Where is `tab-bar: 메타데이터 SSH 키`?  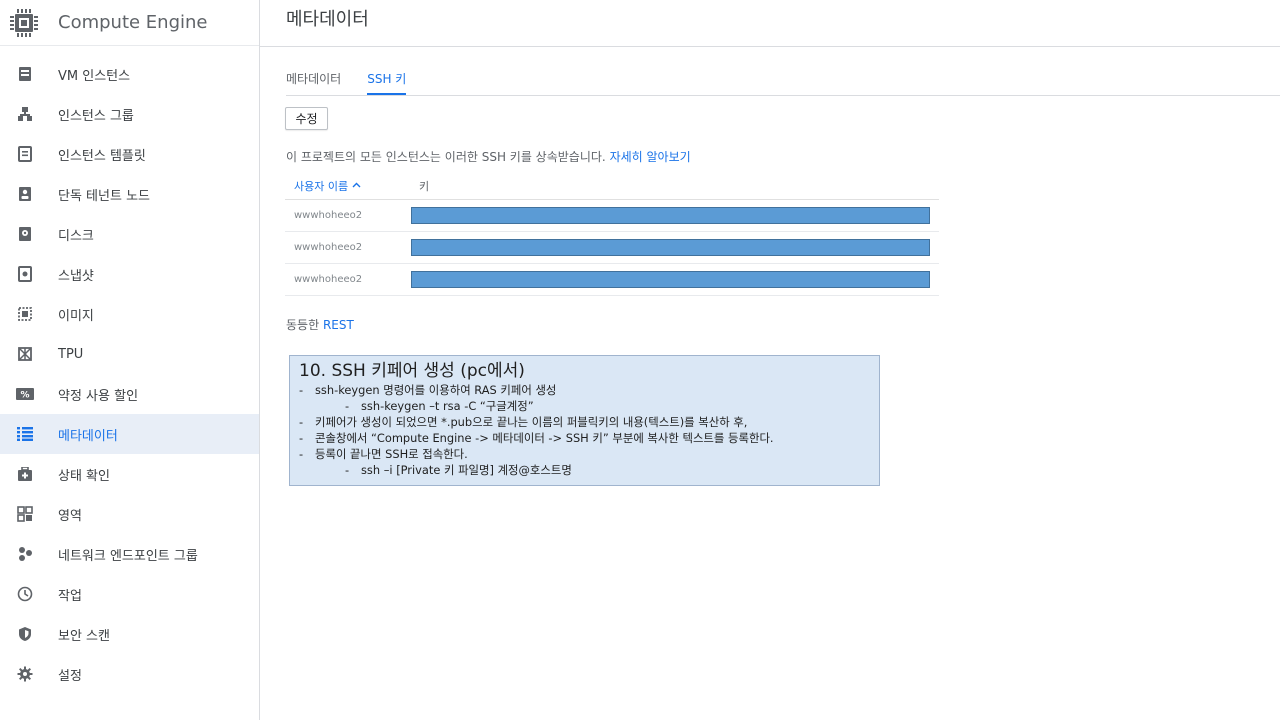
tab-bar: 메타데이터 SSH 키 is located at coordinates (783, 80).